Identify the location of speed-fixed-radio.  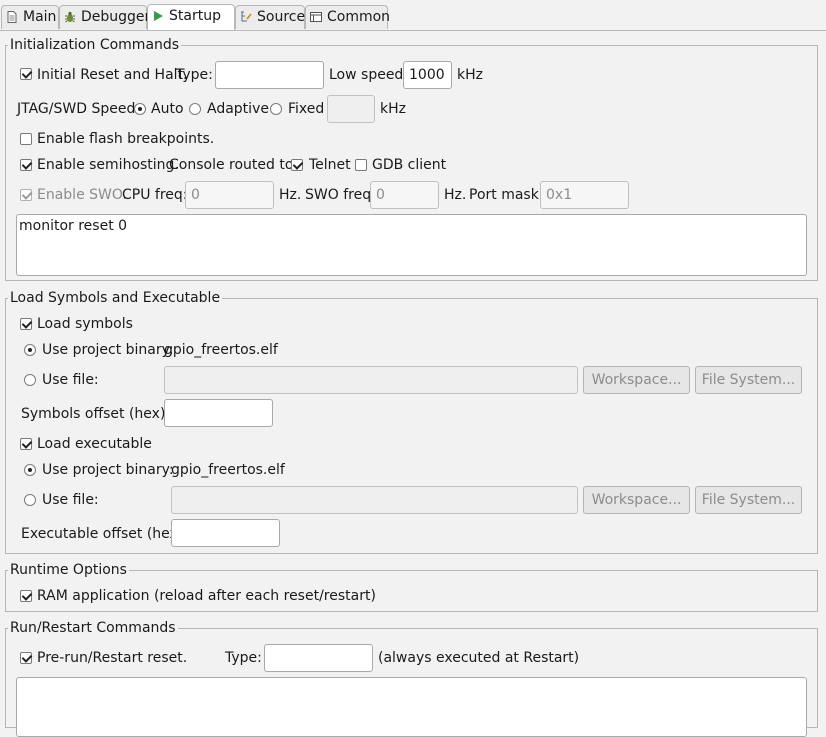
(276, 109).